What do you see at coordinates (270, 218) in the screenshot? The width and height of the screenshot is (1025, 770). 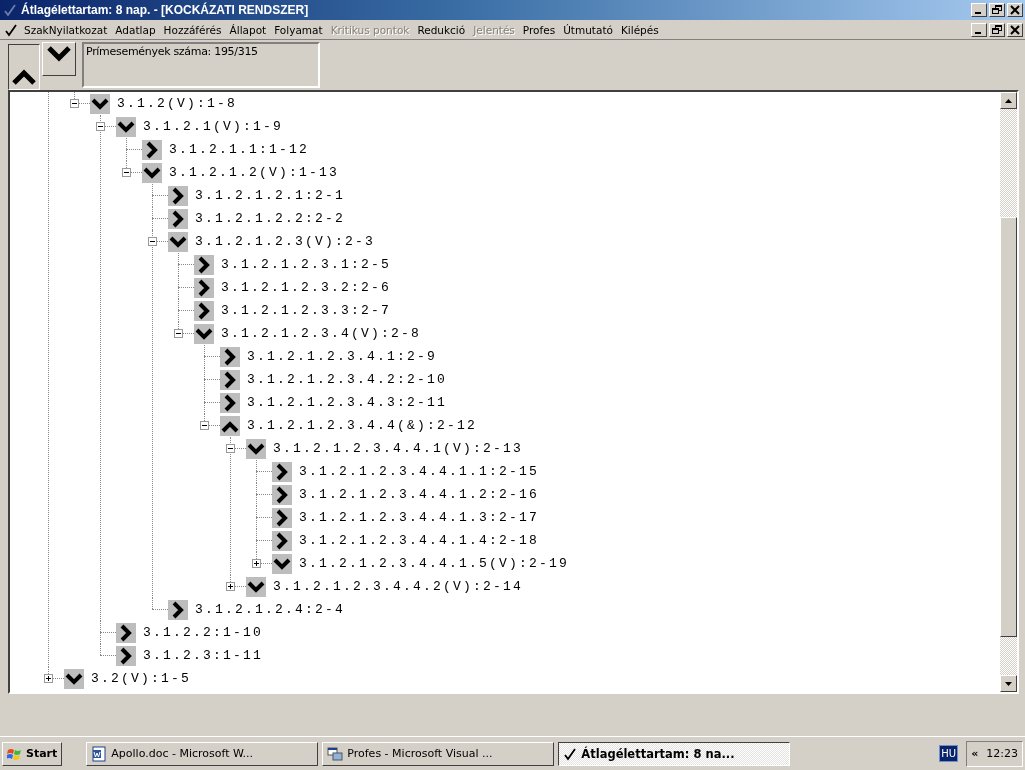 I see `tree-node-label: 3.1.2.1.2.2:2-2` at bounding box center [270, 218].